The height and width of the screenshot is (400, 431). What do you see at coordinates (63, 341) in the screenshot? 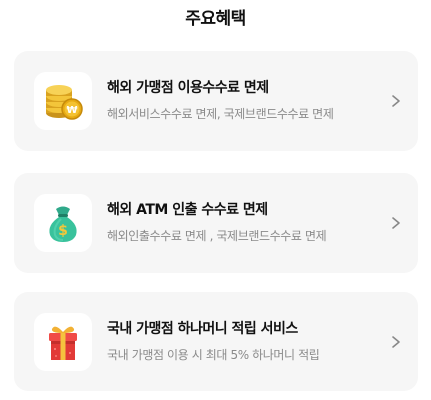
I see `gift-box-icon` at bounding box center [63, 341].